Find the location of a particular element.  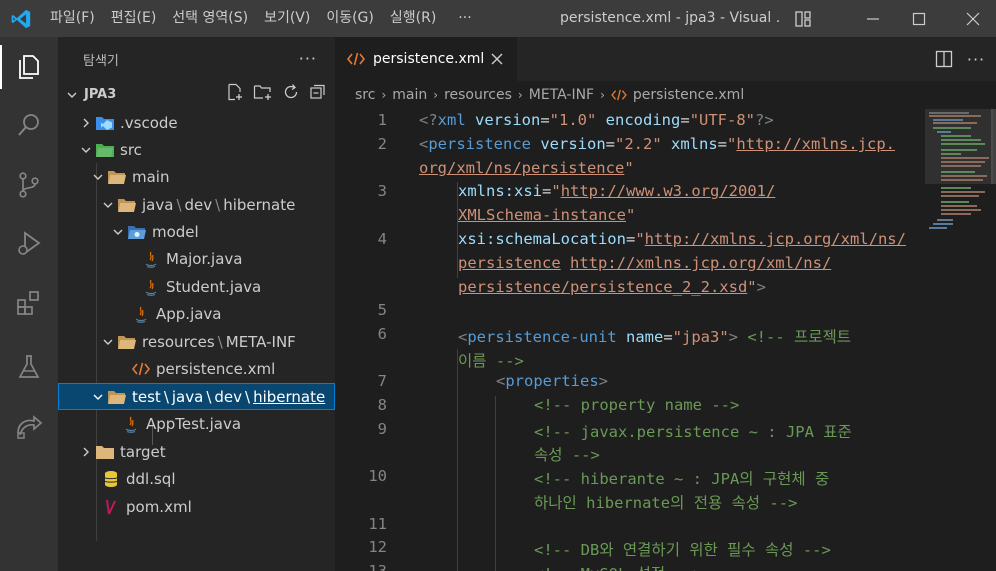

minimap is located at coordinates (959, 340).